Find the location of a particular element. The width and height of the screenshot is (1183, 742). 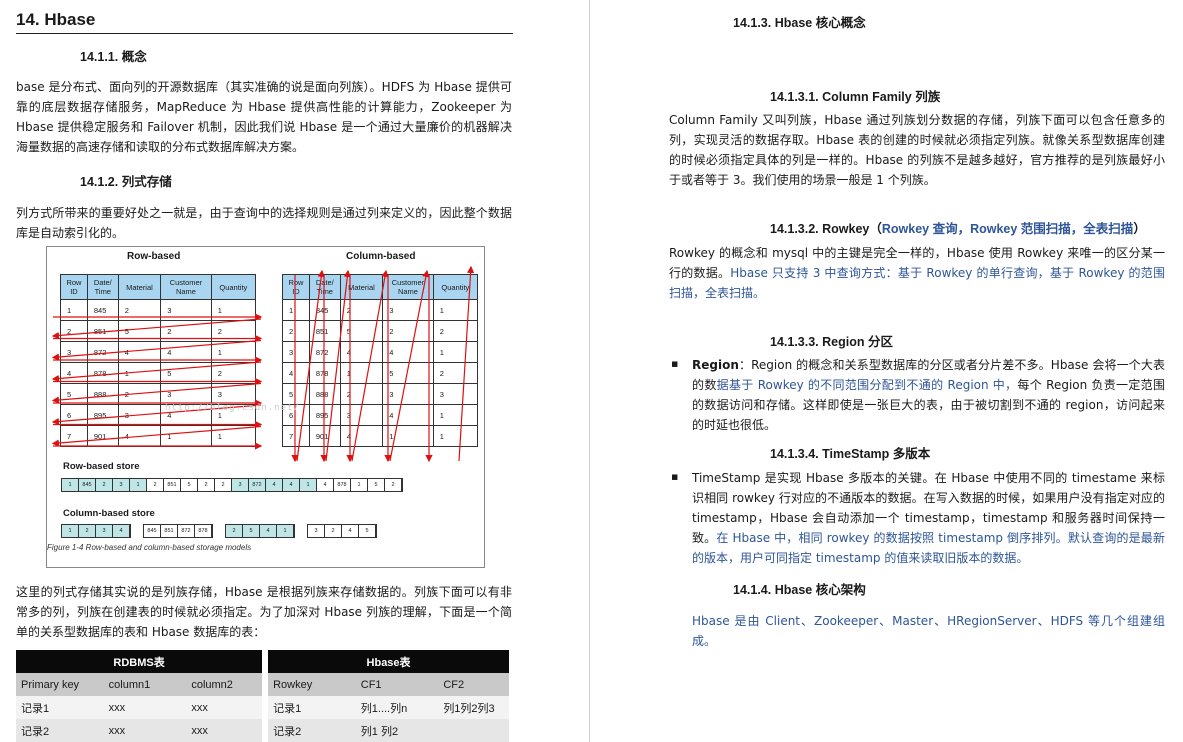

row-based-cell: 7 is located at coordinates (74, 436).